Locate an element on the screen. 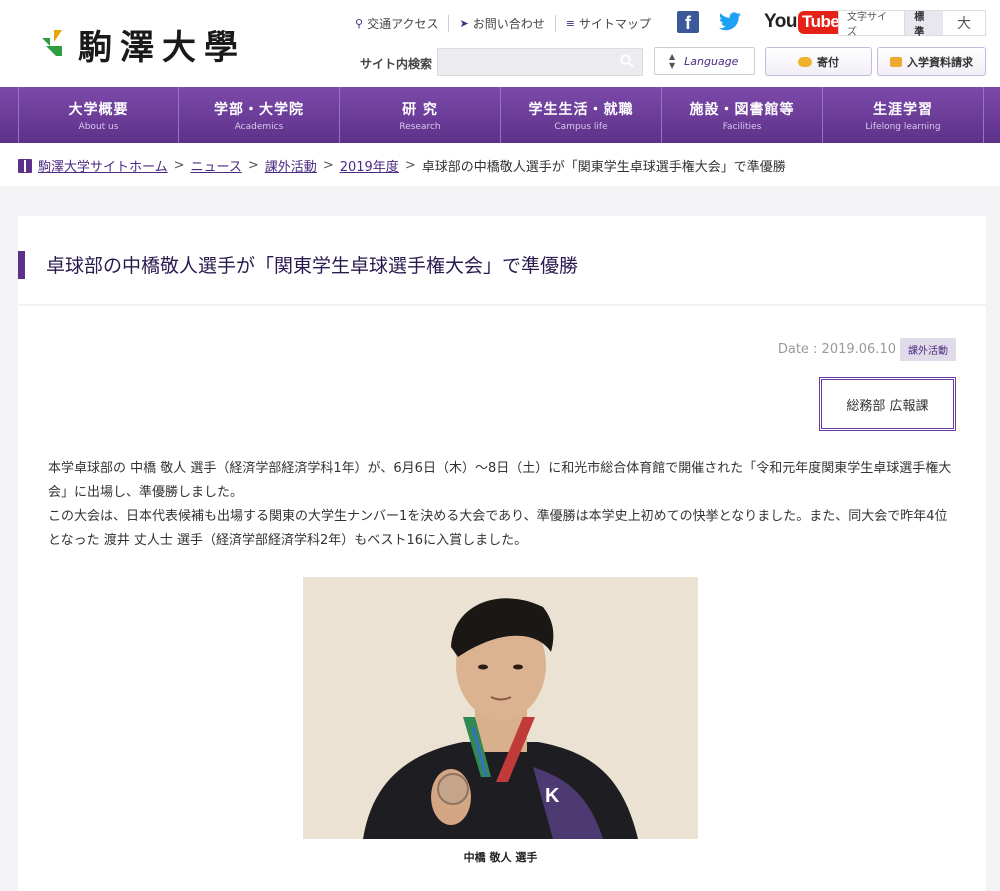 This screenshot has width=1000, height=891. request-brochure-button: 入学資料請求 is located at coordinates (931, 61).